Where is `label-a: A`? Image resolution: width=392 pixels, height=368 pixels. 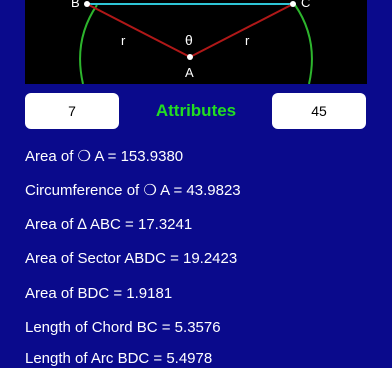
label-a: A is located at coordinates (189, 72).